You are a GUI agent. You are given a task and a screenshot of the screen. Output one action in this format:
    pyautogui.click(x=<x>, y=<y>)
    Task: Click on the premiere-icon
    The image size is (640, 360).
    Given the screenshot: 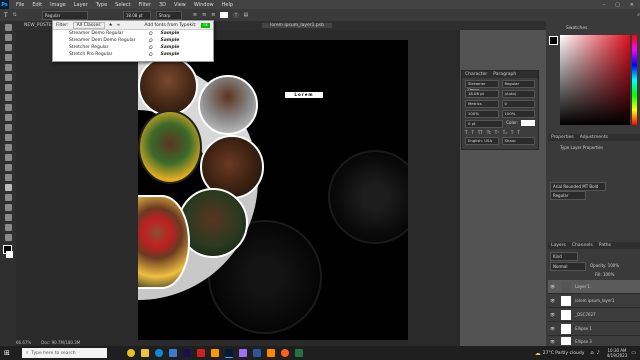 What is the action you would take?
    pyautogui.click(x=242, y=353)
    